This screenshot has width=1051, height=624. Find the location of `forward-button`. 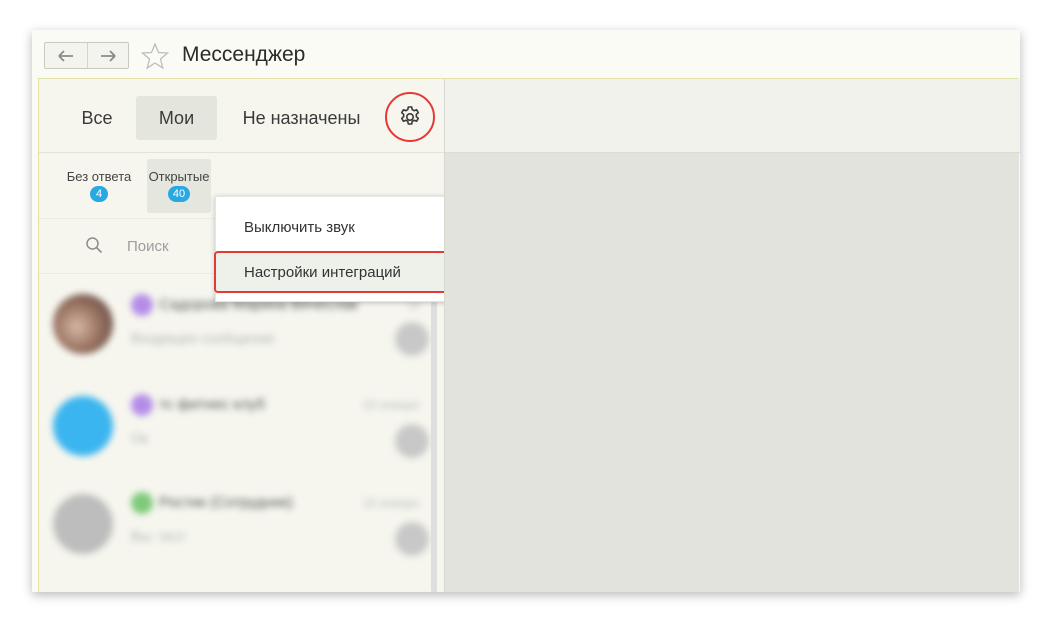

forward-button is located at coordinates (107, 55).